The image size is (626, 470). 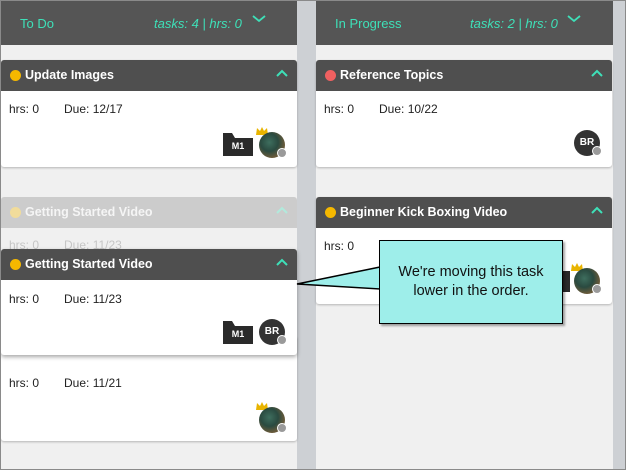 What do you see at coordinates (149, 75) in the screenshot?
I see `card-header: Update Images` at bounding box center [149, 75].